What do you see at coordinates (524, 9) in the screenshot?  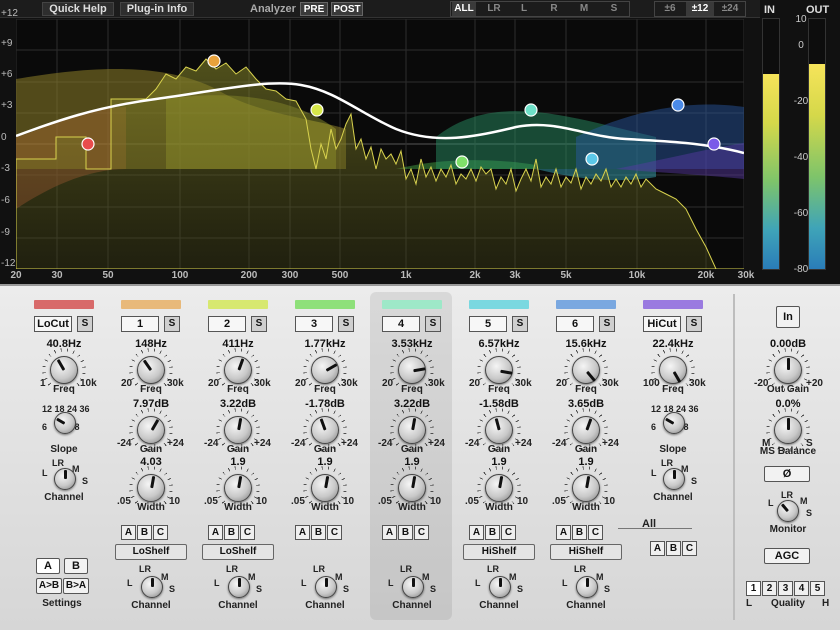 I see `mode-l: L` at bounding box center [524, 9].